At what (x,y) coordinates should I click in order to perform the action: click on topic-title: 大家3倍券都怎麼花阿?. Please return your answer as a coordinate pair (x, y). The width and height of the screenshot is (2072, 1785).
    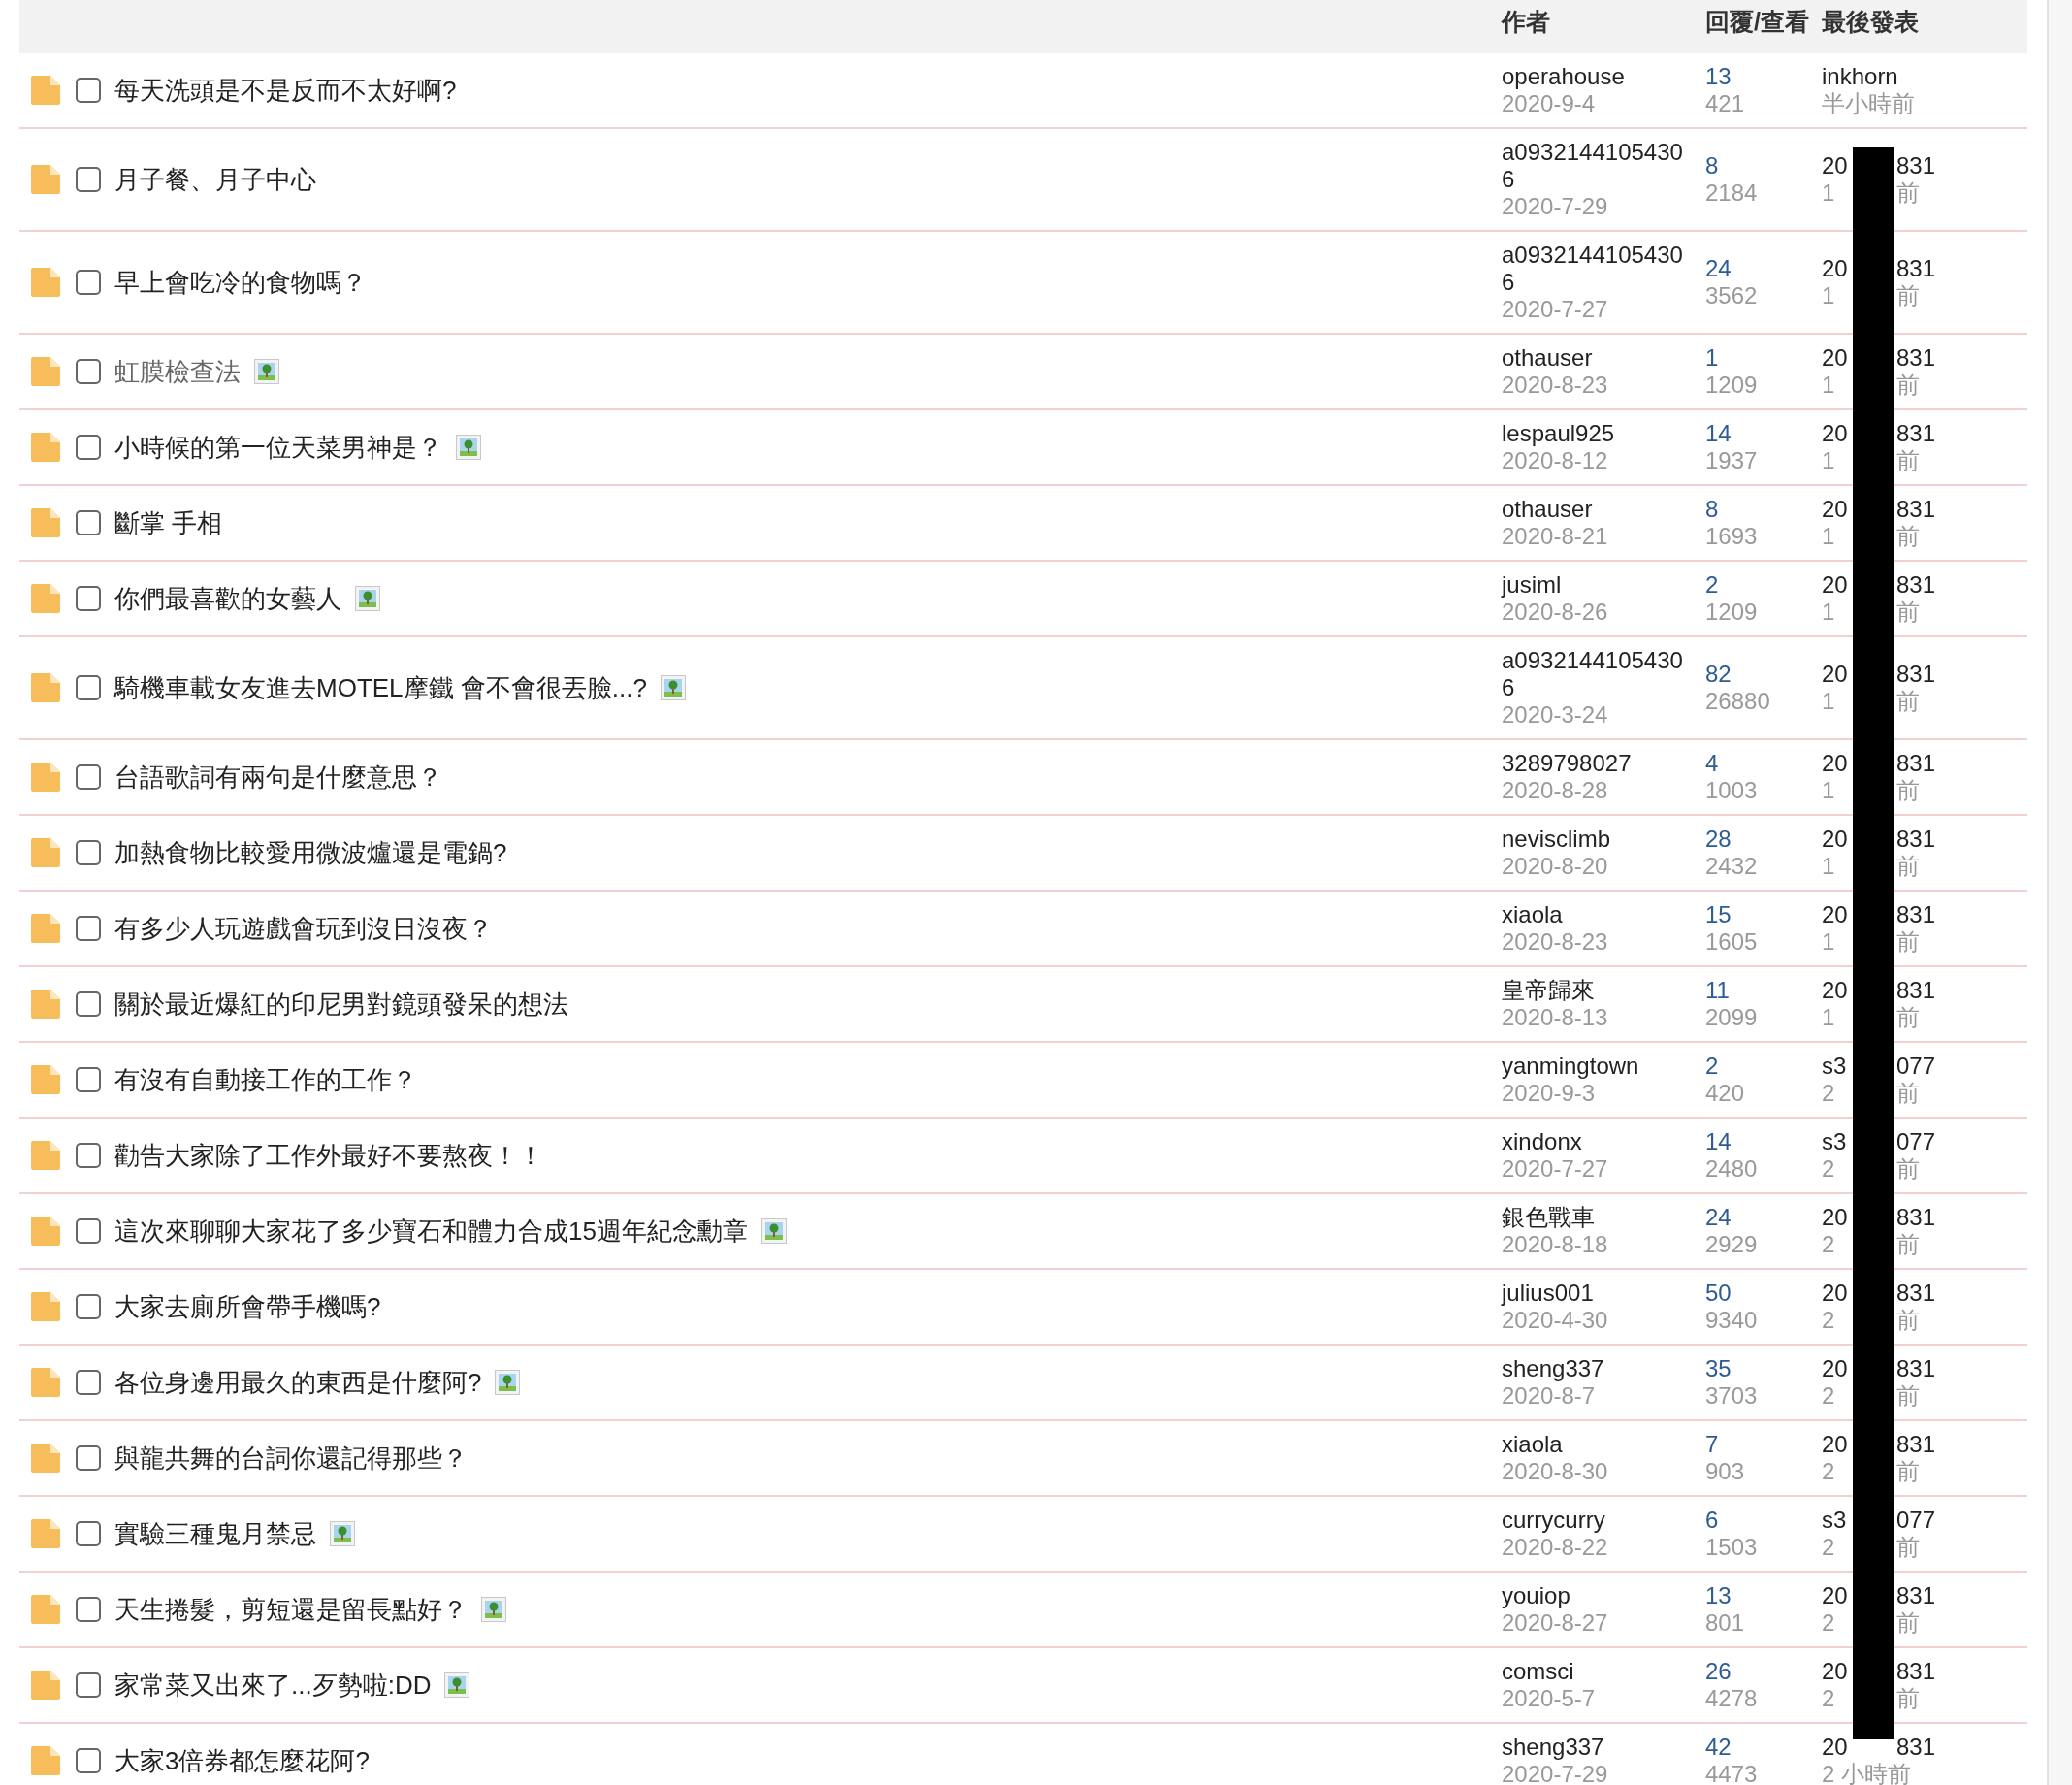
    Looking at the image, I should click on (242, 1760).